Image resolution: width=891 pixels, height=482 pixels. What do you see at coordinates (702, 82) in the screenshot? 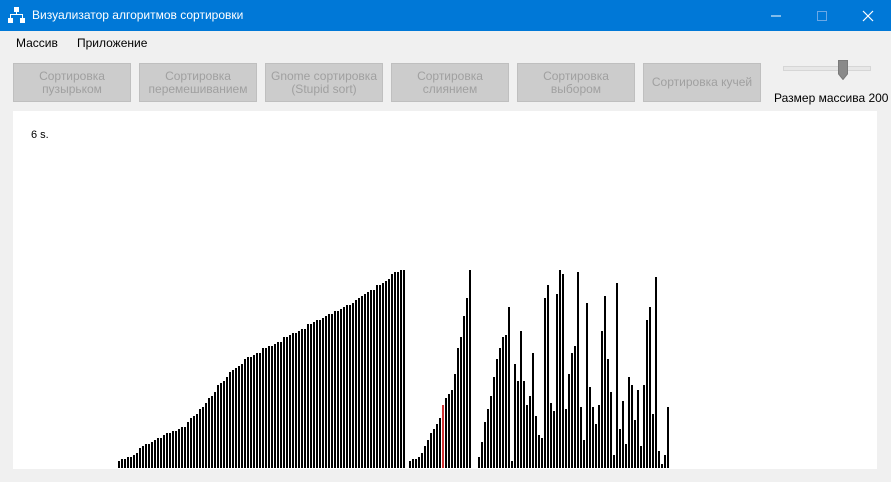
I see `heap-sort-button: Сортировка кучей` at bounding box center [702, 82].